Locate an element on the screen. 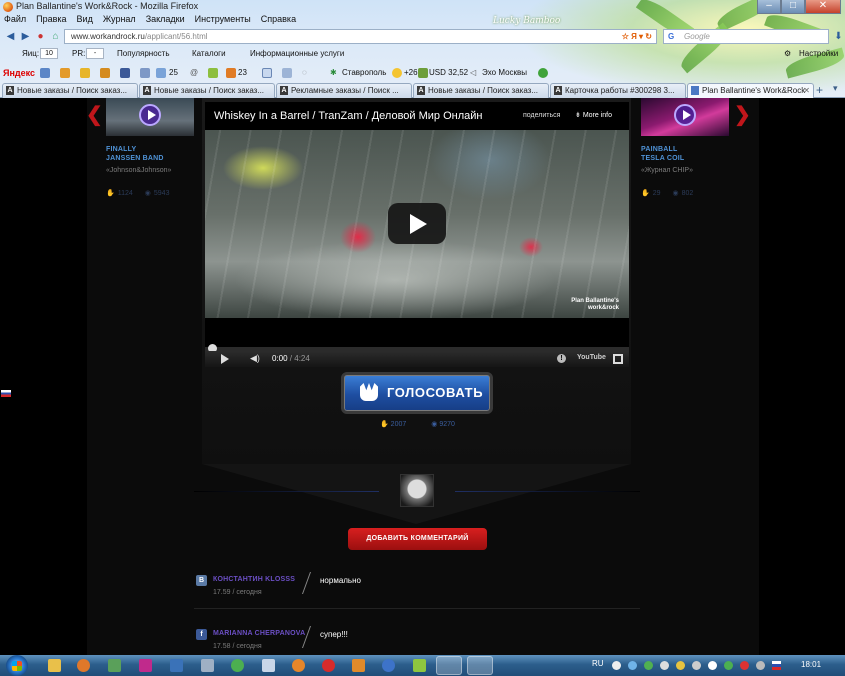 The width and height of the screenshot is (845, 676). menu-bookmarks: Закладки is located at coordinates (165, 21).